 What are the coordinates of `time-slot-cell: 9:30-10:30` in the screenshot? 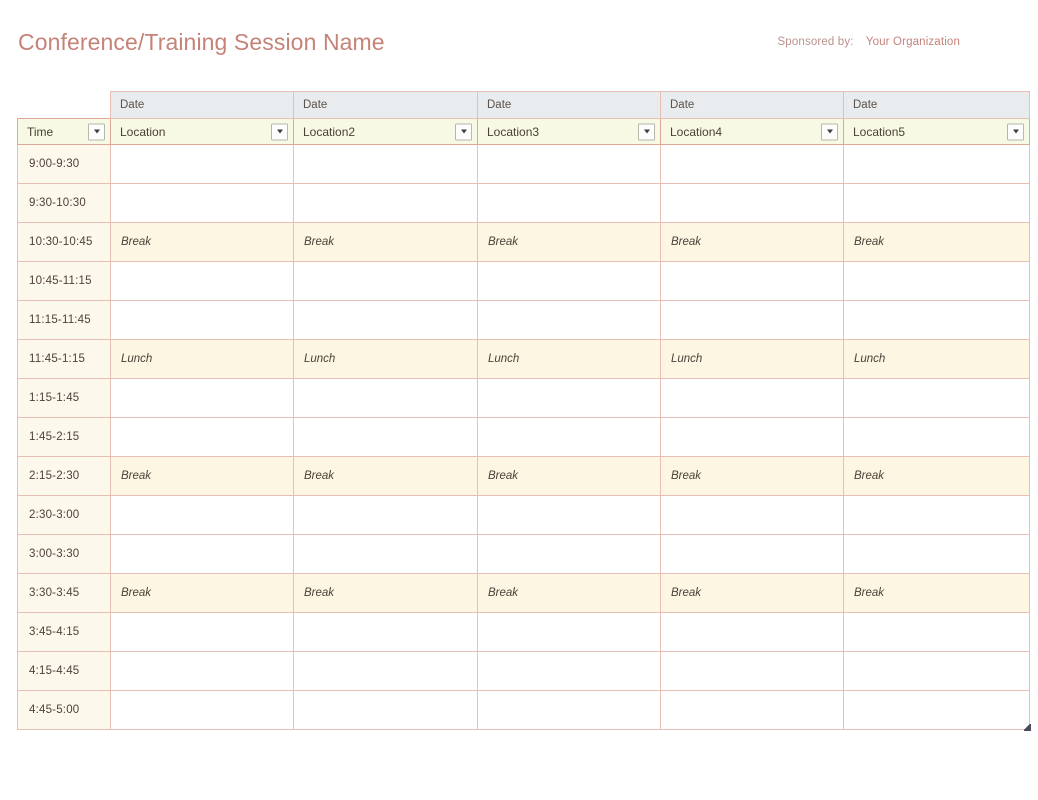 It's located at (64, 203).